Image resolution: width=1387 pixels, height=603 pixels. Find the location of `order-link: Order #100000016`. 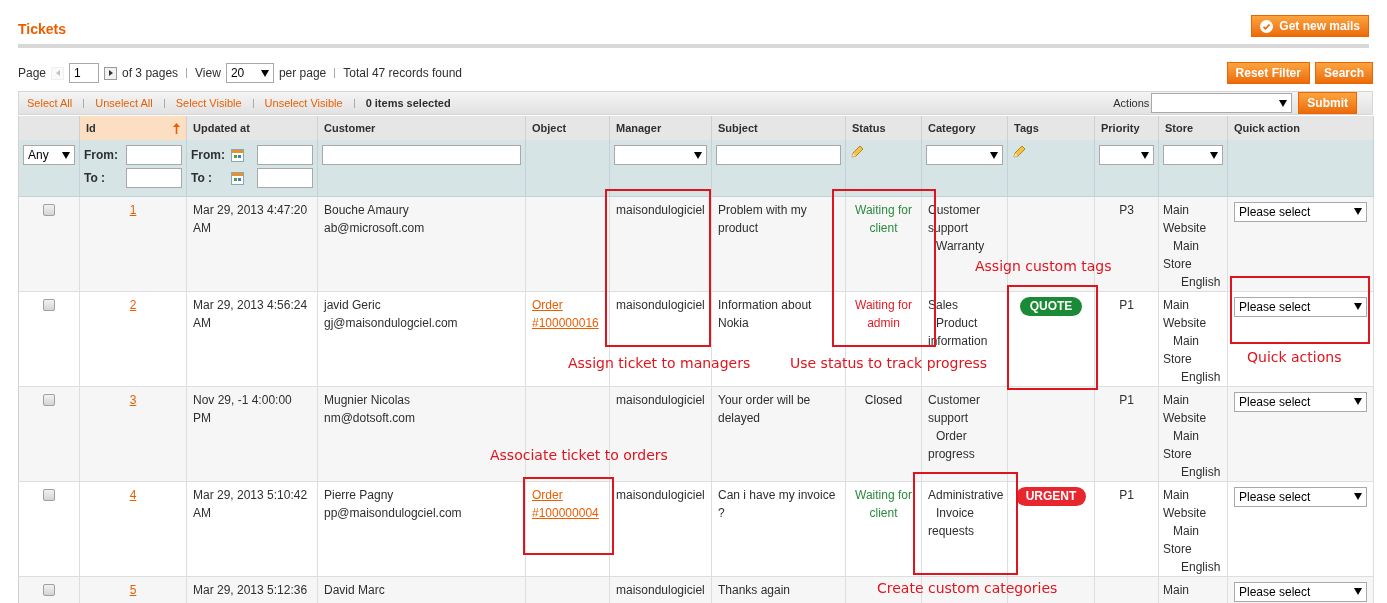

order-link: Order #100000016 is located at coordinates (567, 313).